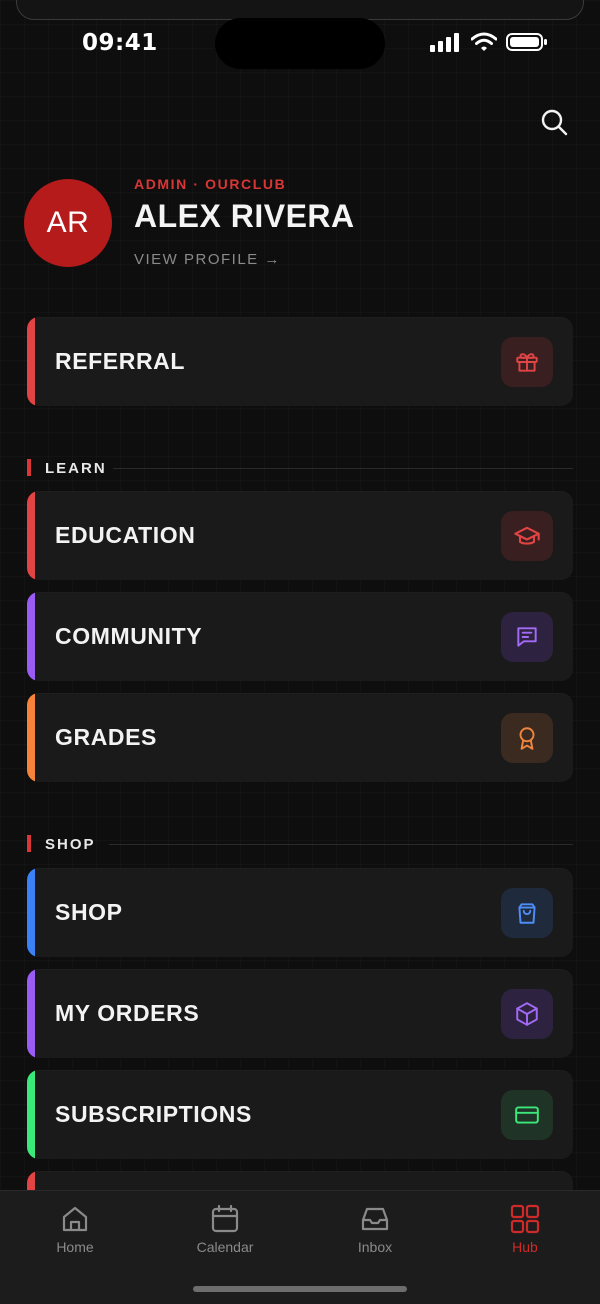 The width and height of the screenshot is (600, 1304). What do you see at coordinates (225, 1247) in the screenshot?
I see `tab-label: Calendar` at bounding box center [225, 1247].